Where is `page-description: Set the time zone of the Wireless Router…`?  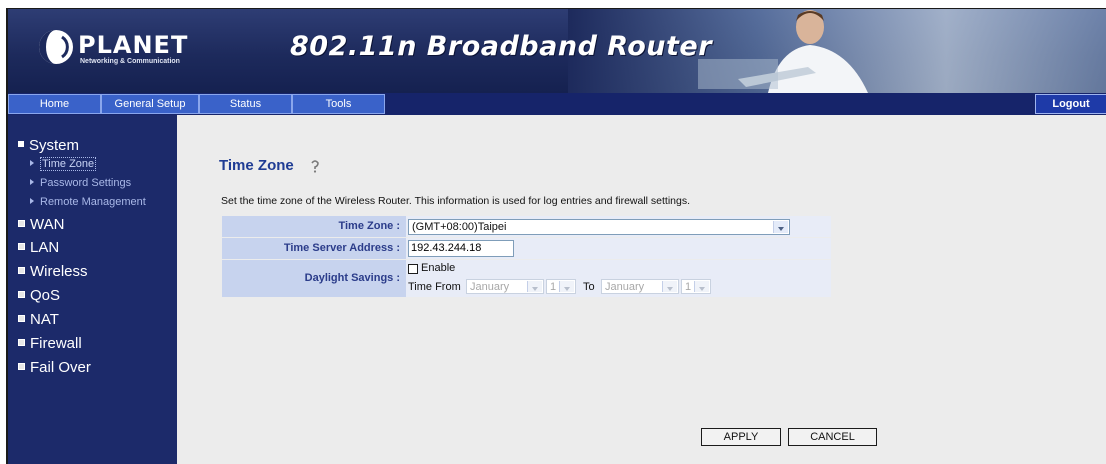 page-description: Set the time zone of the Wireless Router… is located at coordinates (456, 201).